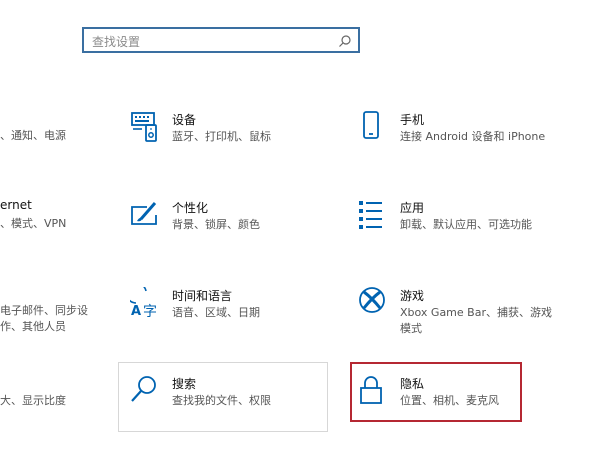 Image resolution: width=600 pixels, height=453 pixels. I want to click on tile-personalization: 个性化 背景、锁屏、颜色, so click(215, 219).